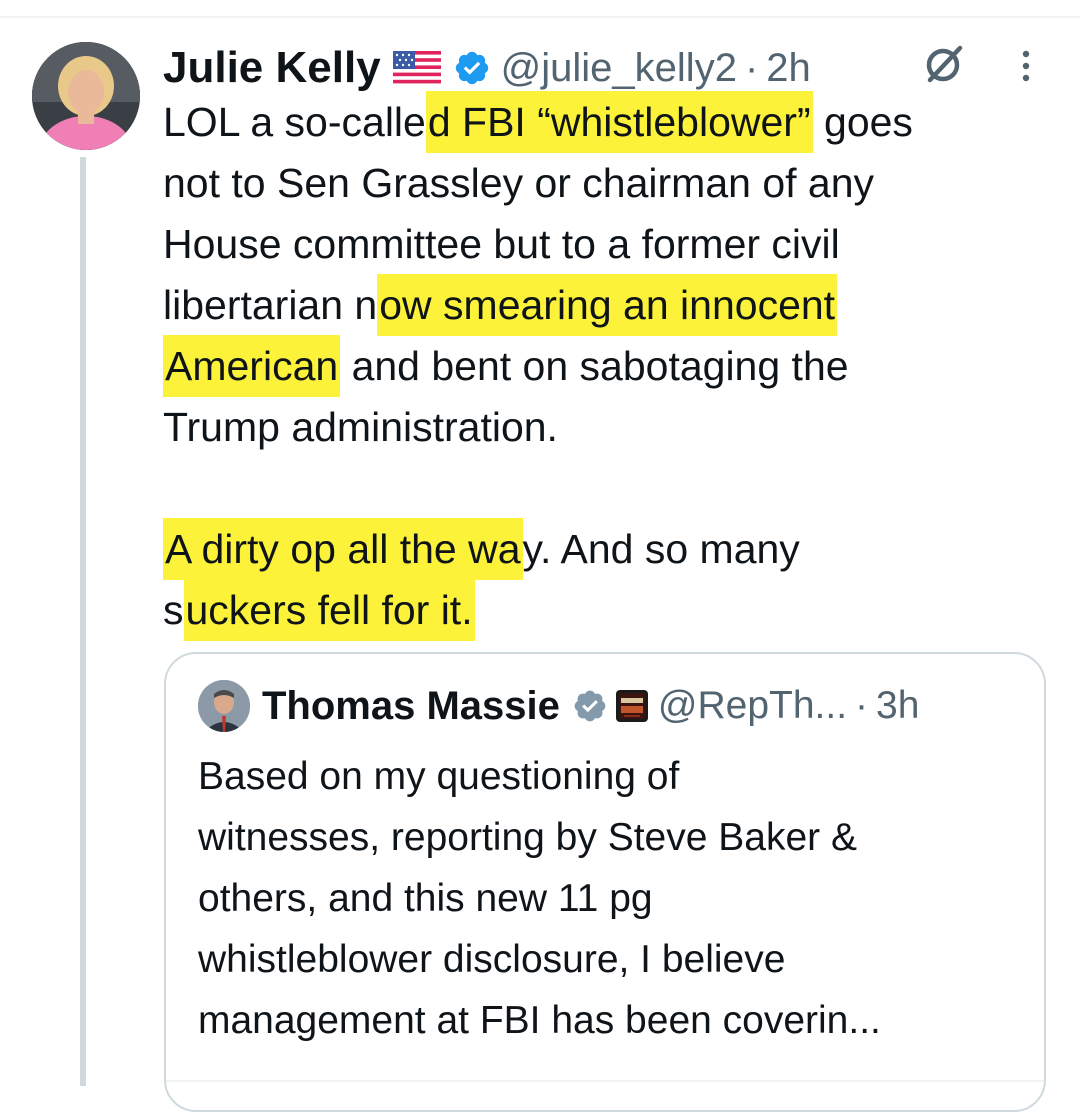 This screenshot has width=1080, height=1112. What do you see at coordinates (613, 488) in the screenshot?
I see `paragraph-break` at bounding box center [613, 488].